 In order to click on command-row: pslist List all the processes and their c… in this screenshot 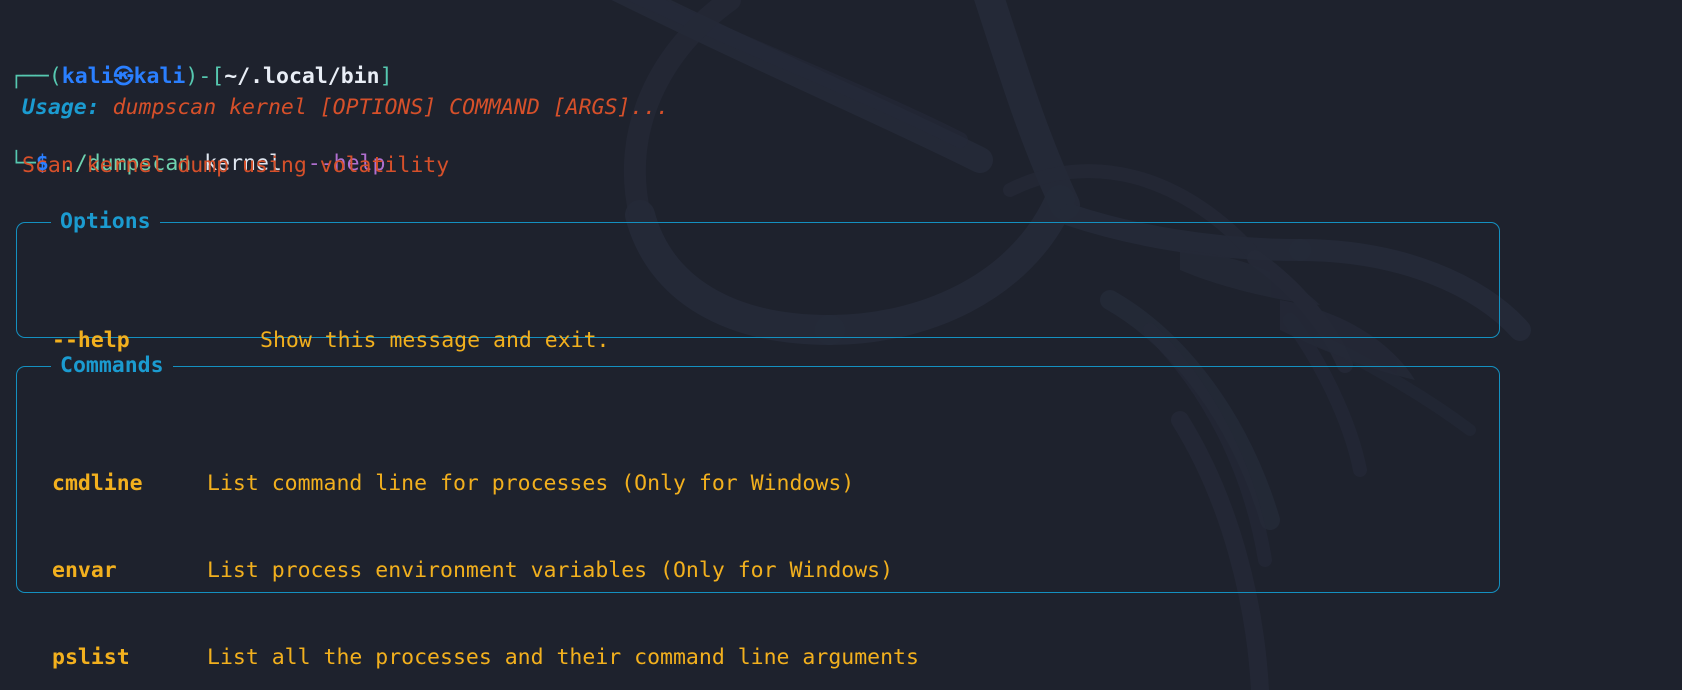, I will do `click(758, 657)`.